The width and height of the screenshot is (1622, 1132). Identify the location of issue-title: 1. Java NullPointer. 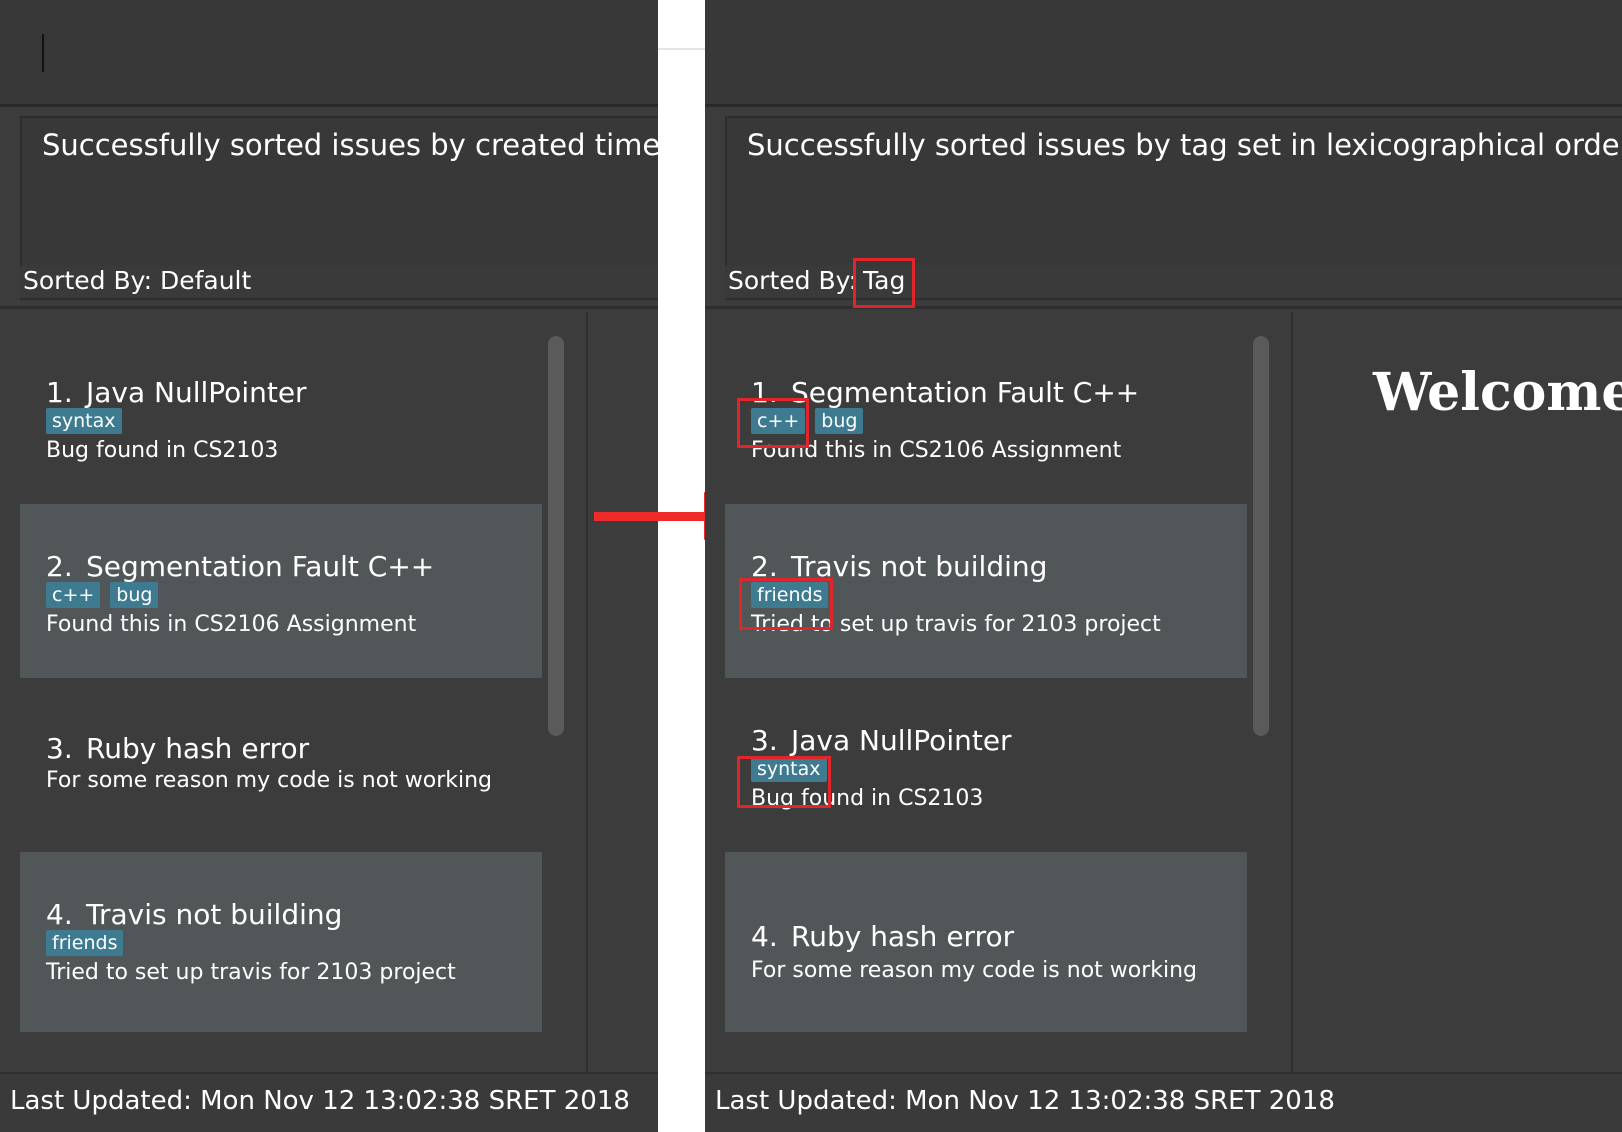
(176, 392).